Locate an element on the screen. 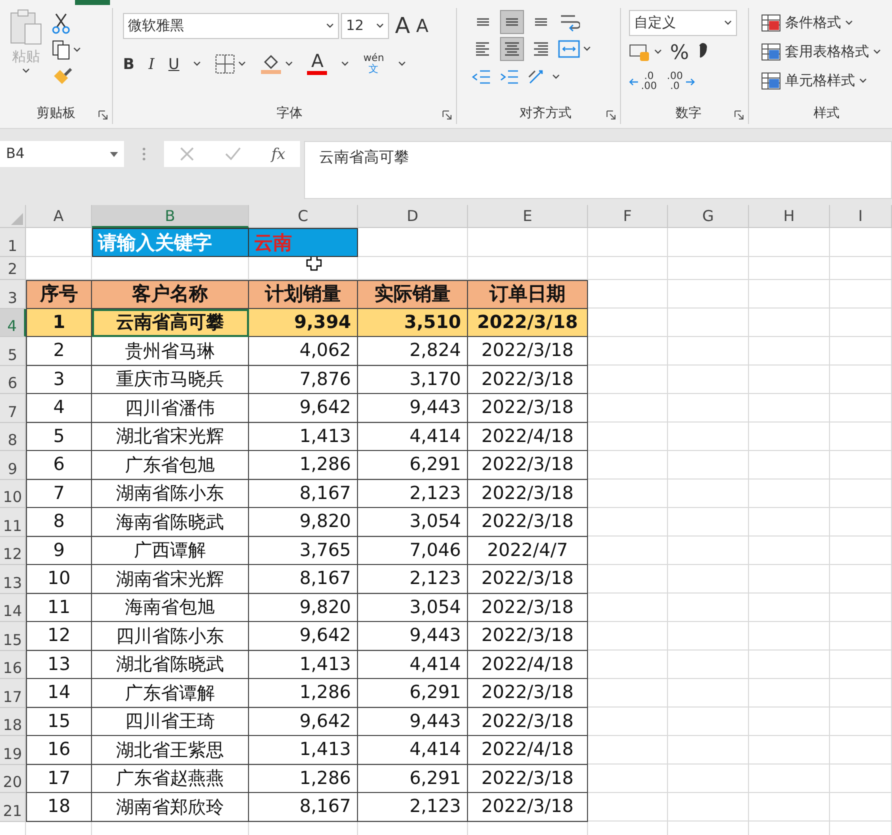  italic-button: I is located at coordinates (151, 64).